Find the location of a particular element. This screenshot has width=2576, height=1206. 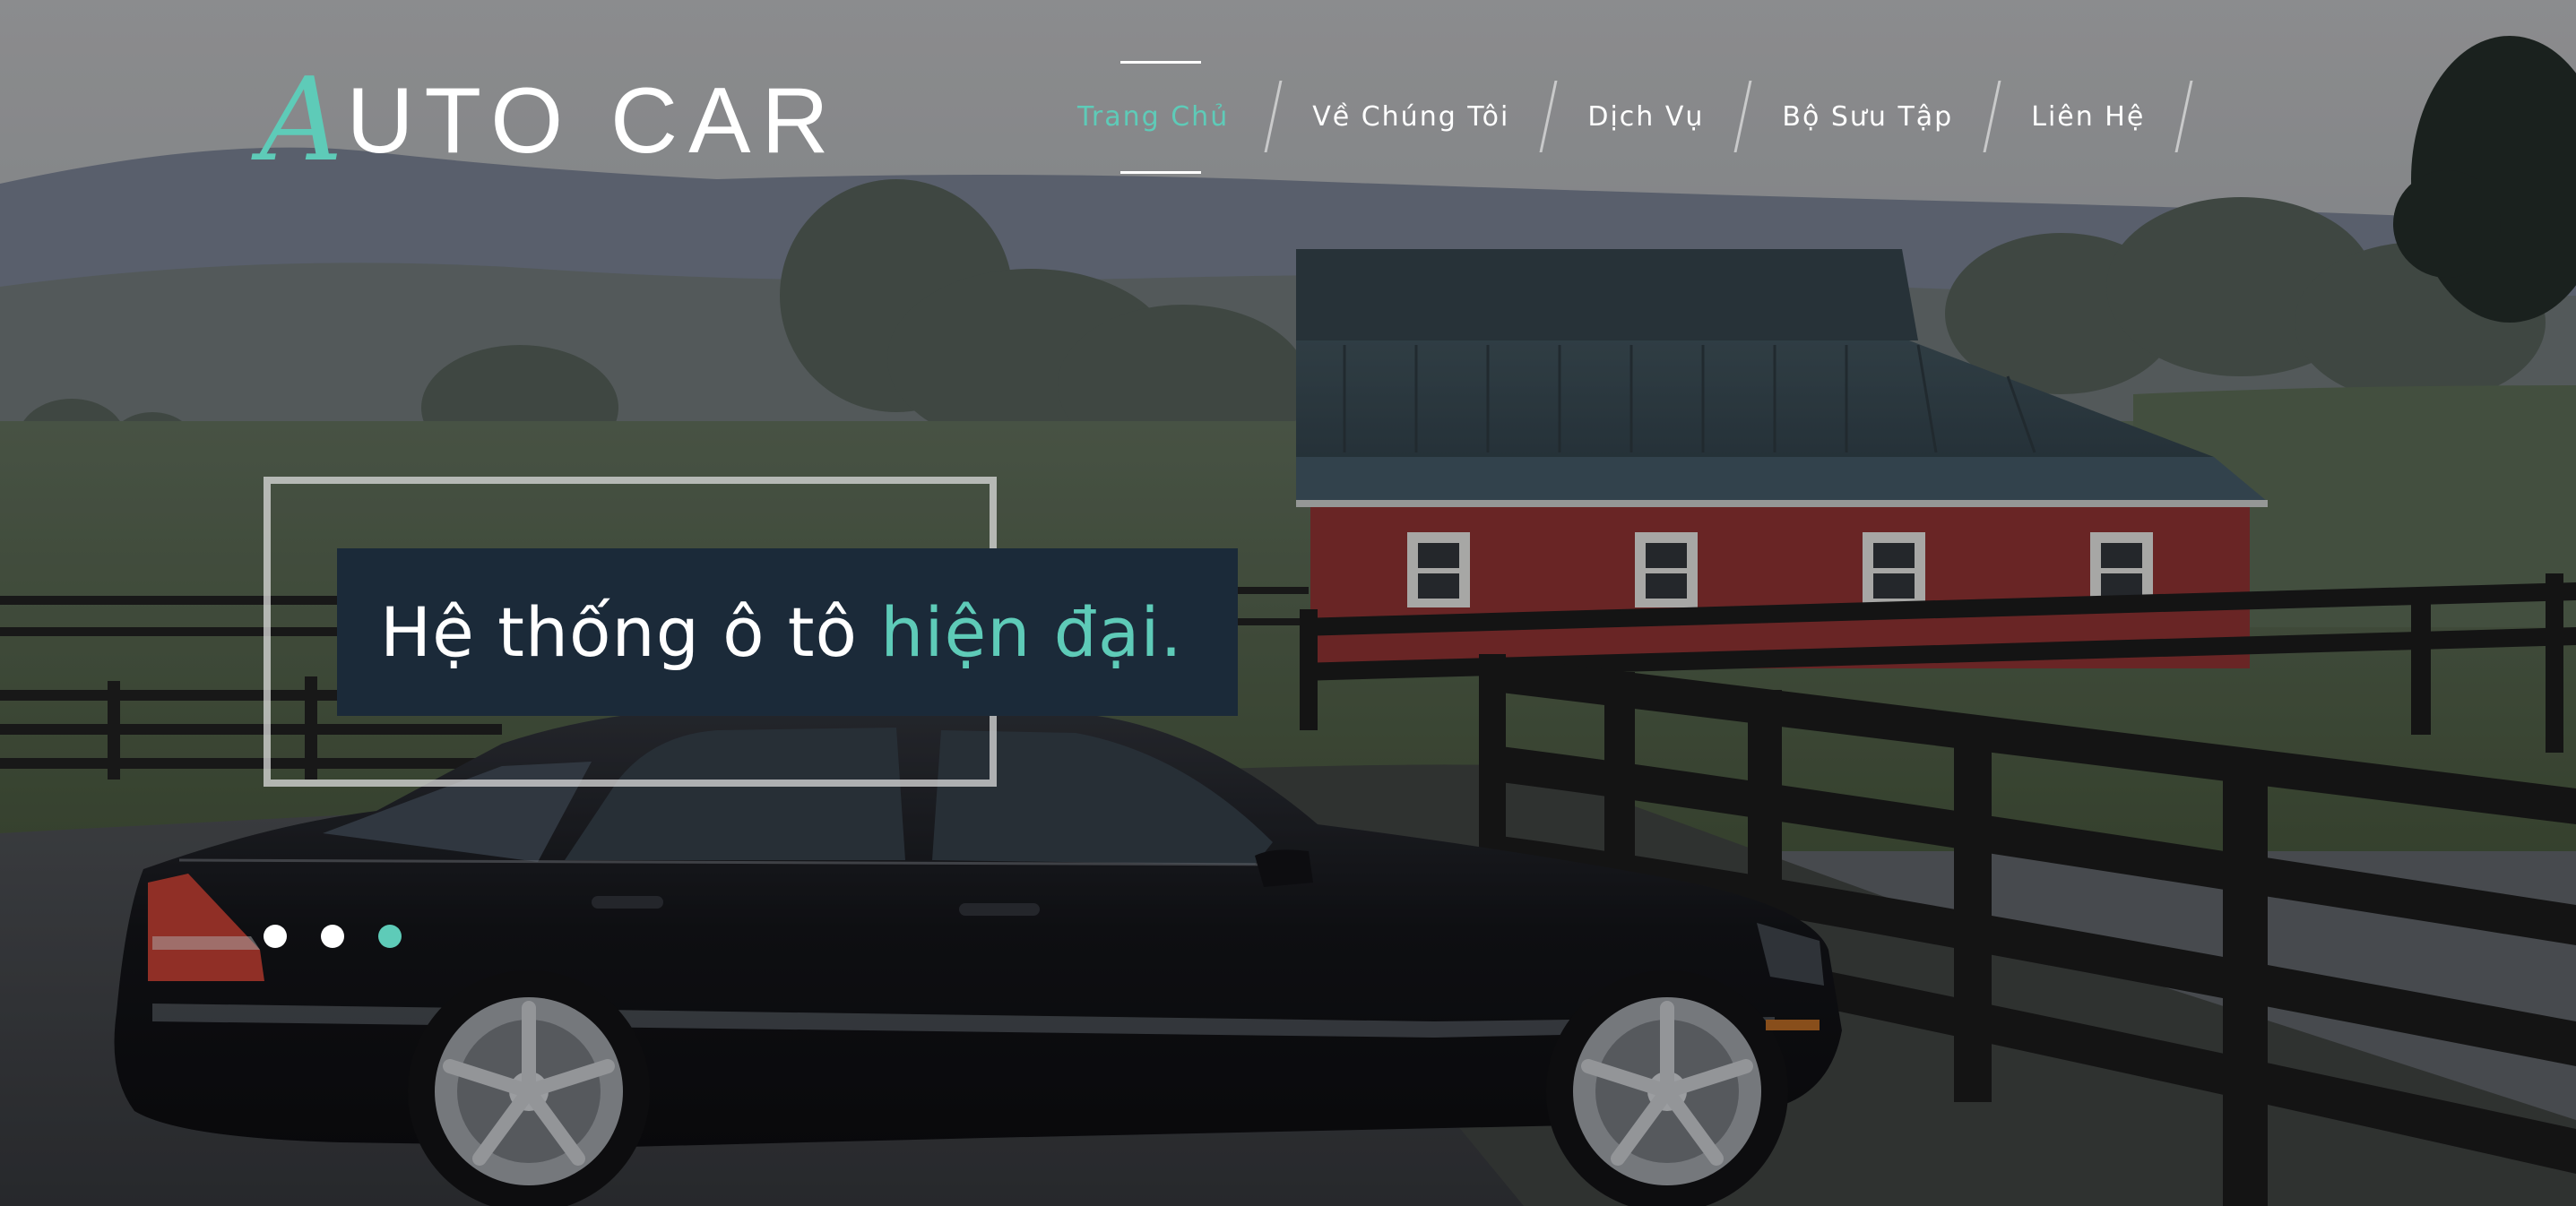

slider-dots is located at coordinates (333, 936).